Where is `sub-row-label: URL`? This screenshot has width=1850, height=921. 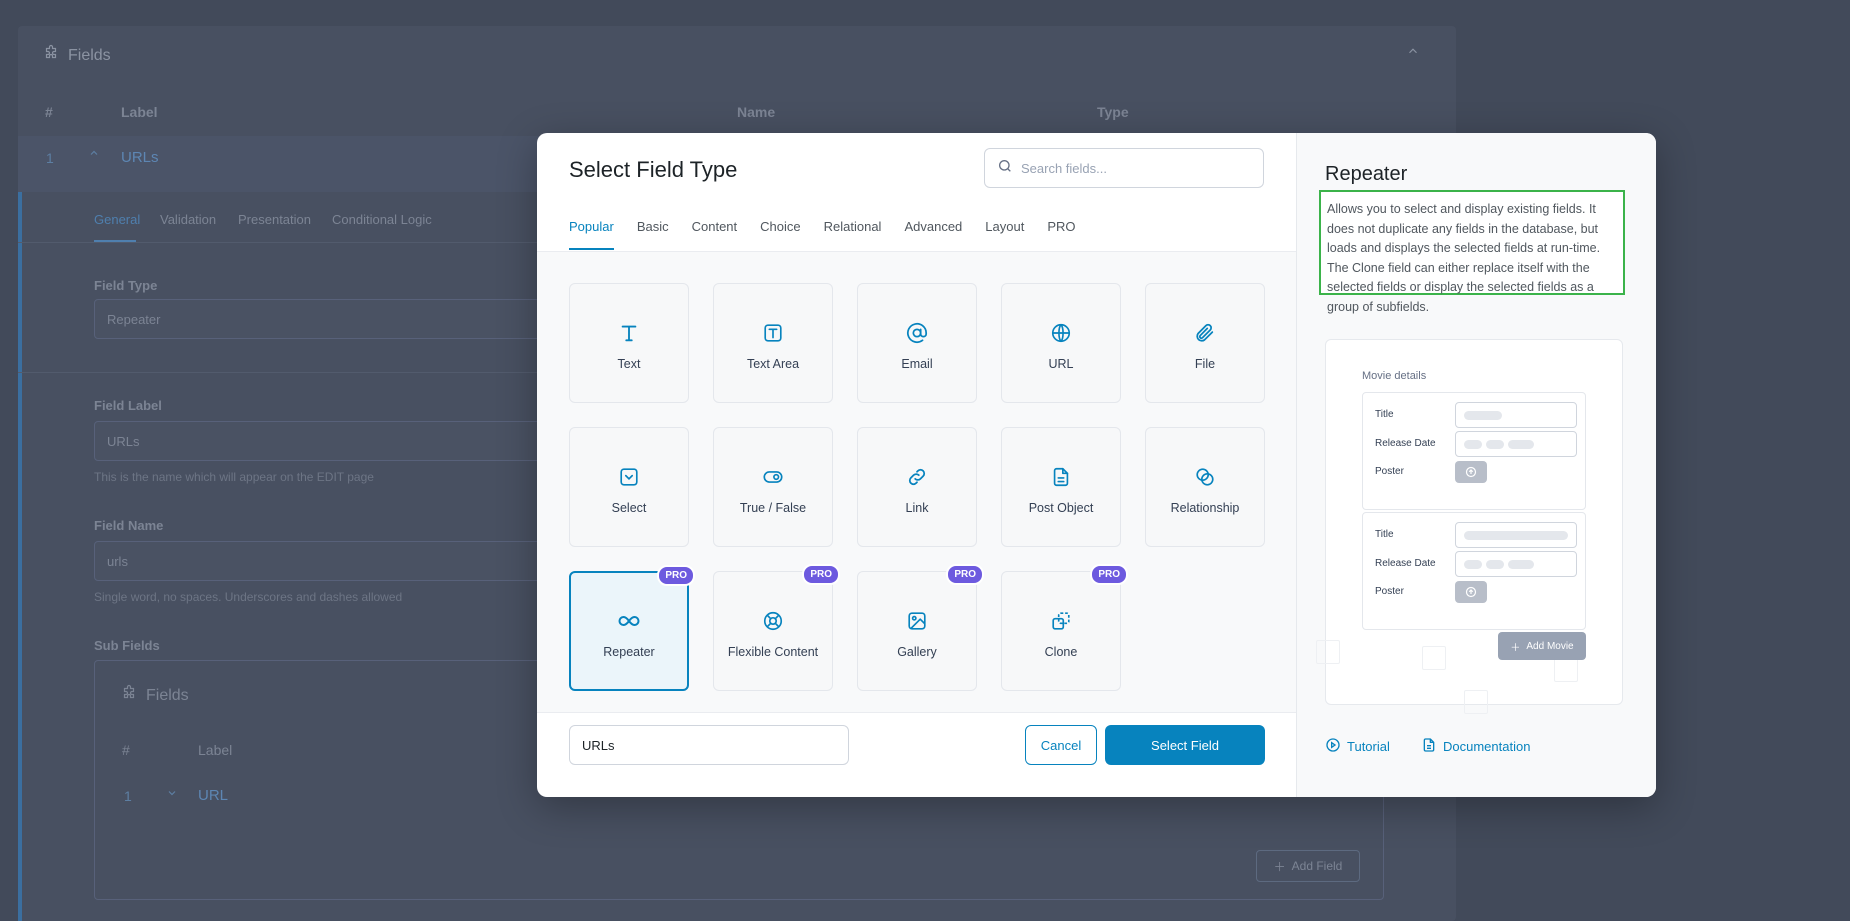
sub-row-label: URL is located at coordinates (213, 795).